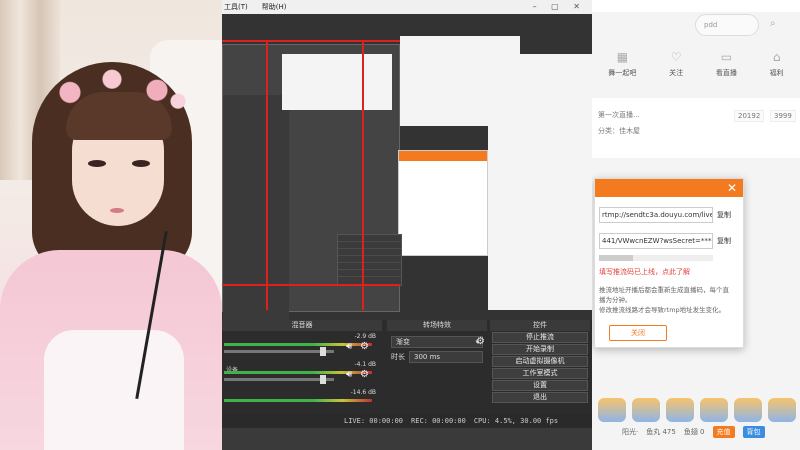 The height and width of the screenshot is (450, 800). I want to click on nav-label: 舞一起吧, so click(622, 73).